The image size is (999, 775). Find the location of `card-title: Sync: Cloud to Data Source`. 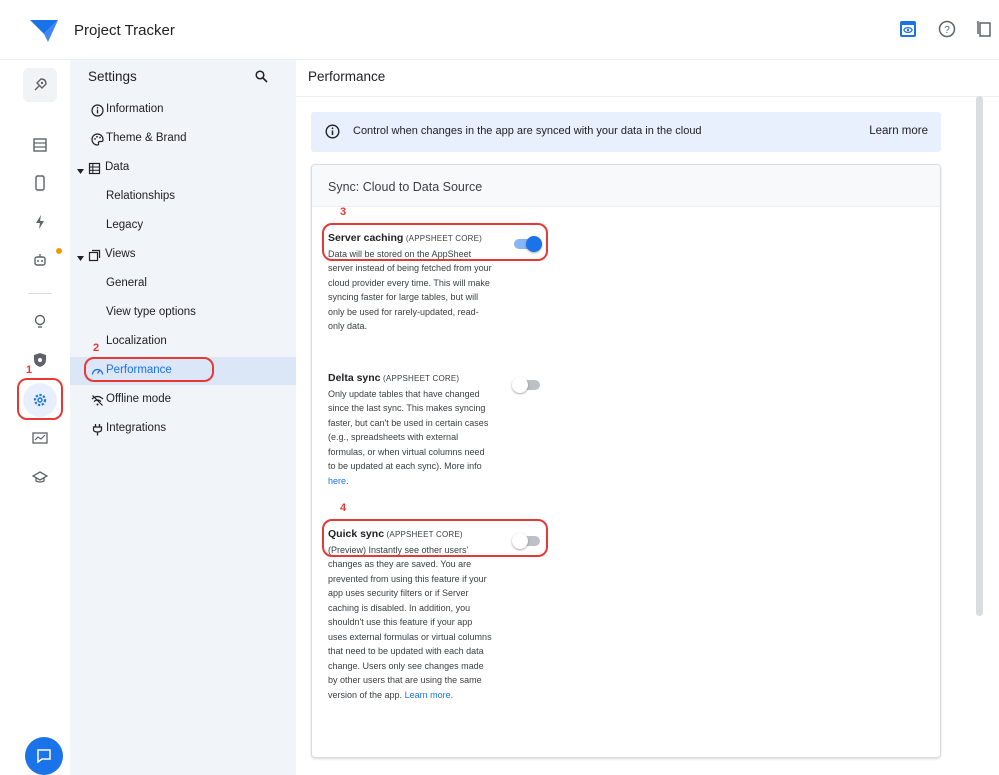

card-title: Sync: Cloud to Data Source is located at coordinates (405, 187).